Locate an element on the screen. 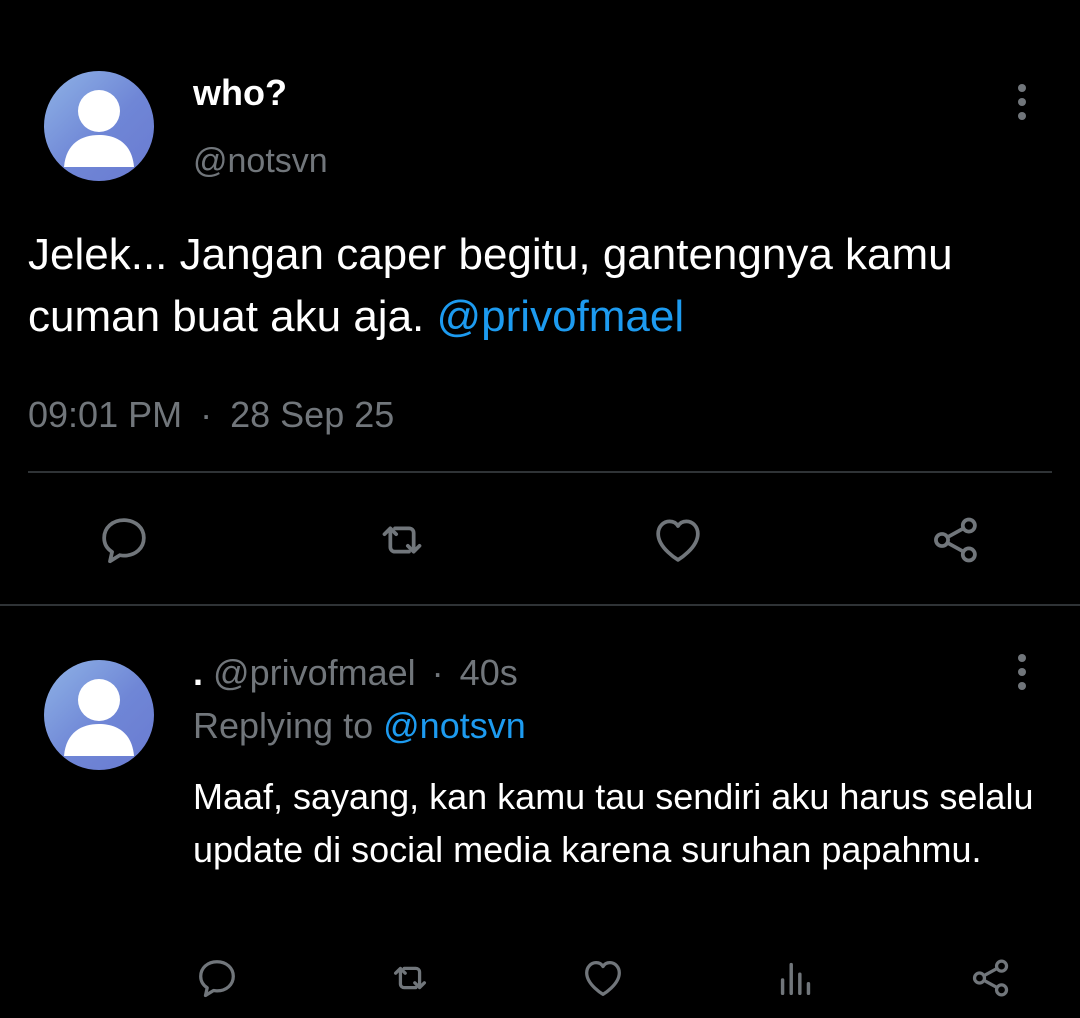 This screenshot has height=1018, width=1080. reply-share-button is located at coordinates (991, 978).